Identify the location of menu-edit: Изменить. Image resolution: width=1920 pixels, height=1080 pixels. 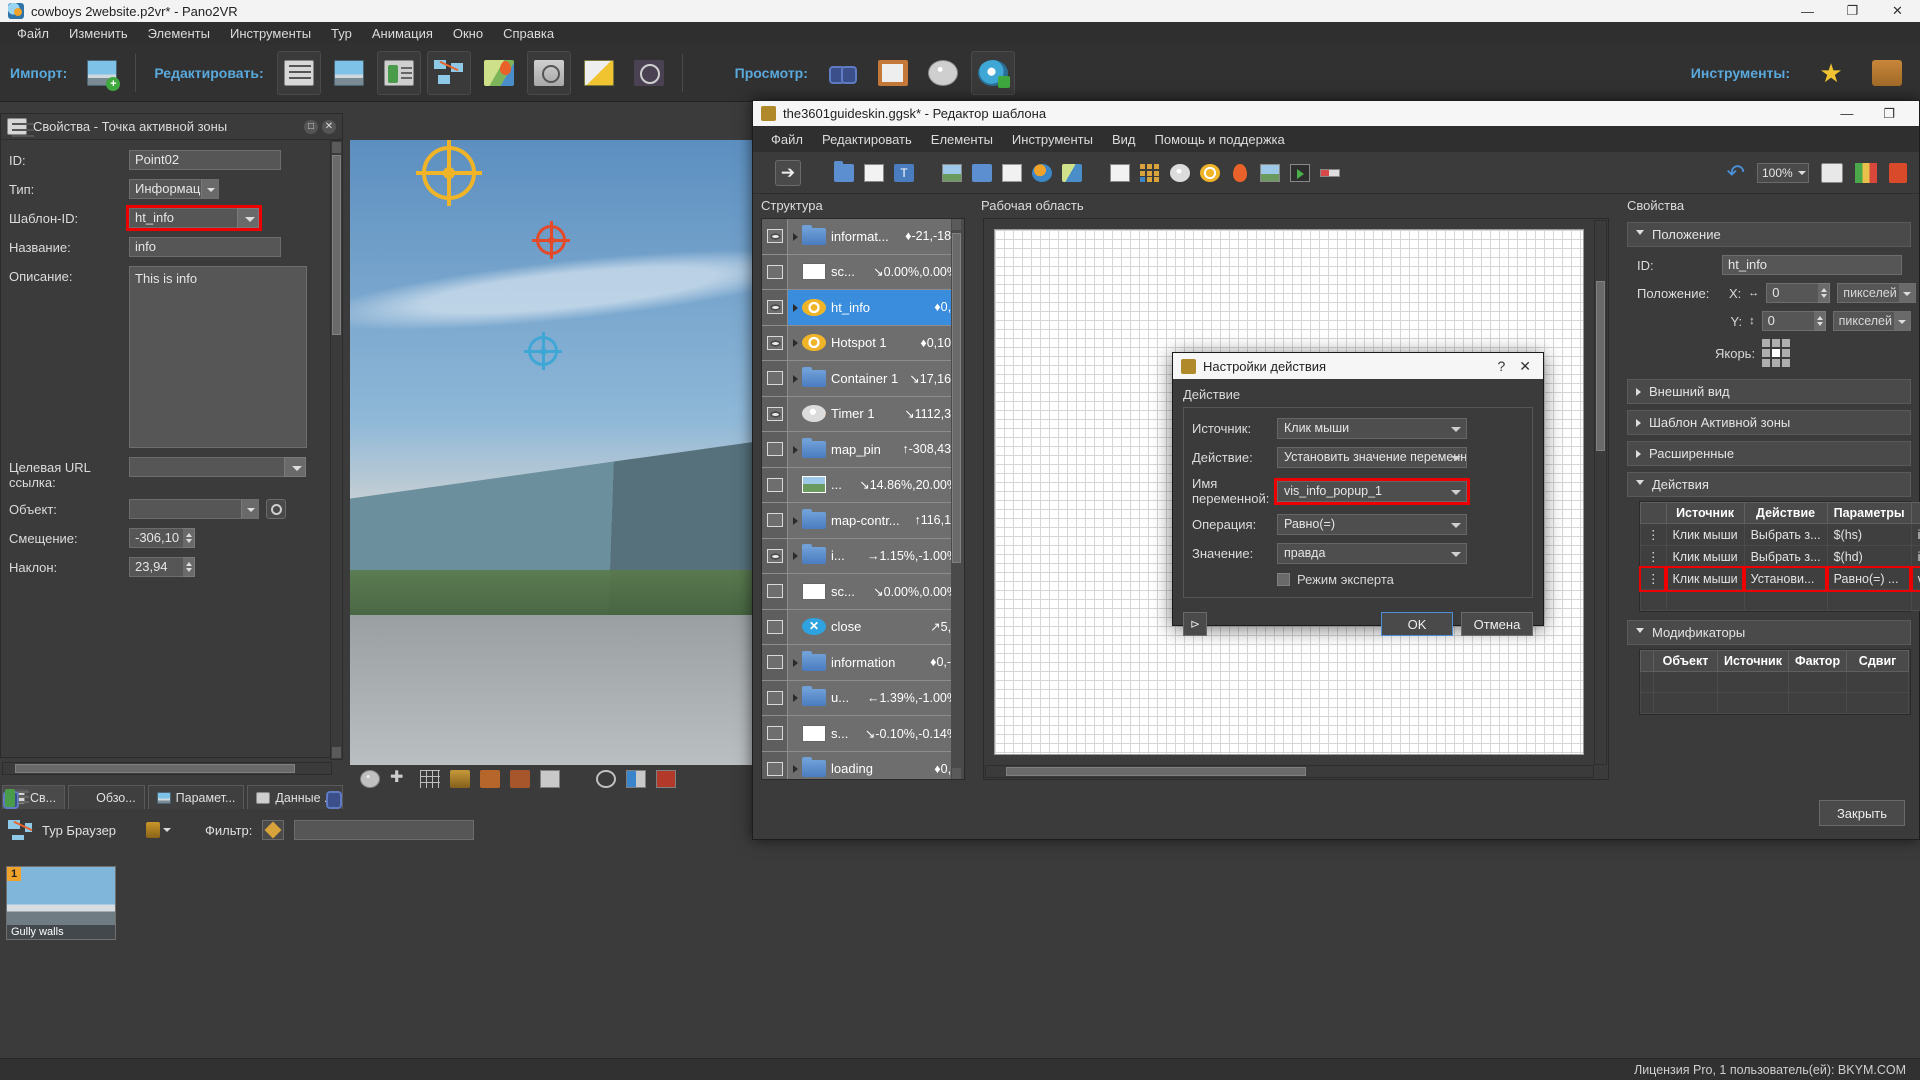
(98, 33).